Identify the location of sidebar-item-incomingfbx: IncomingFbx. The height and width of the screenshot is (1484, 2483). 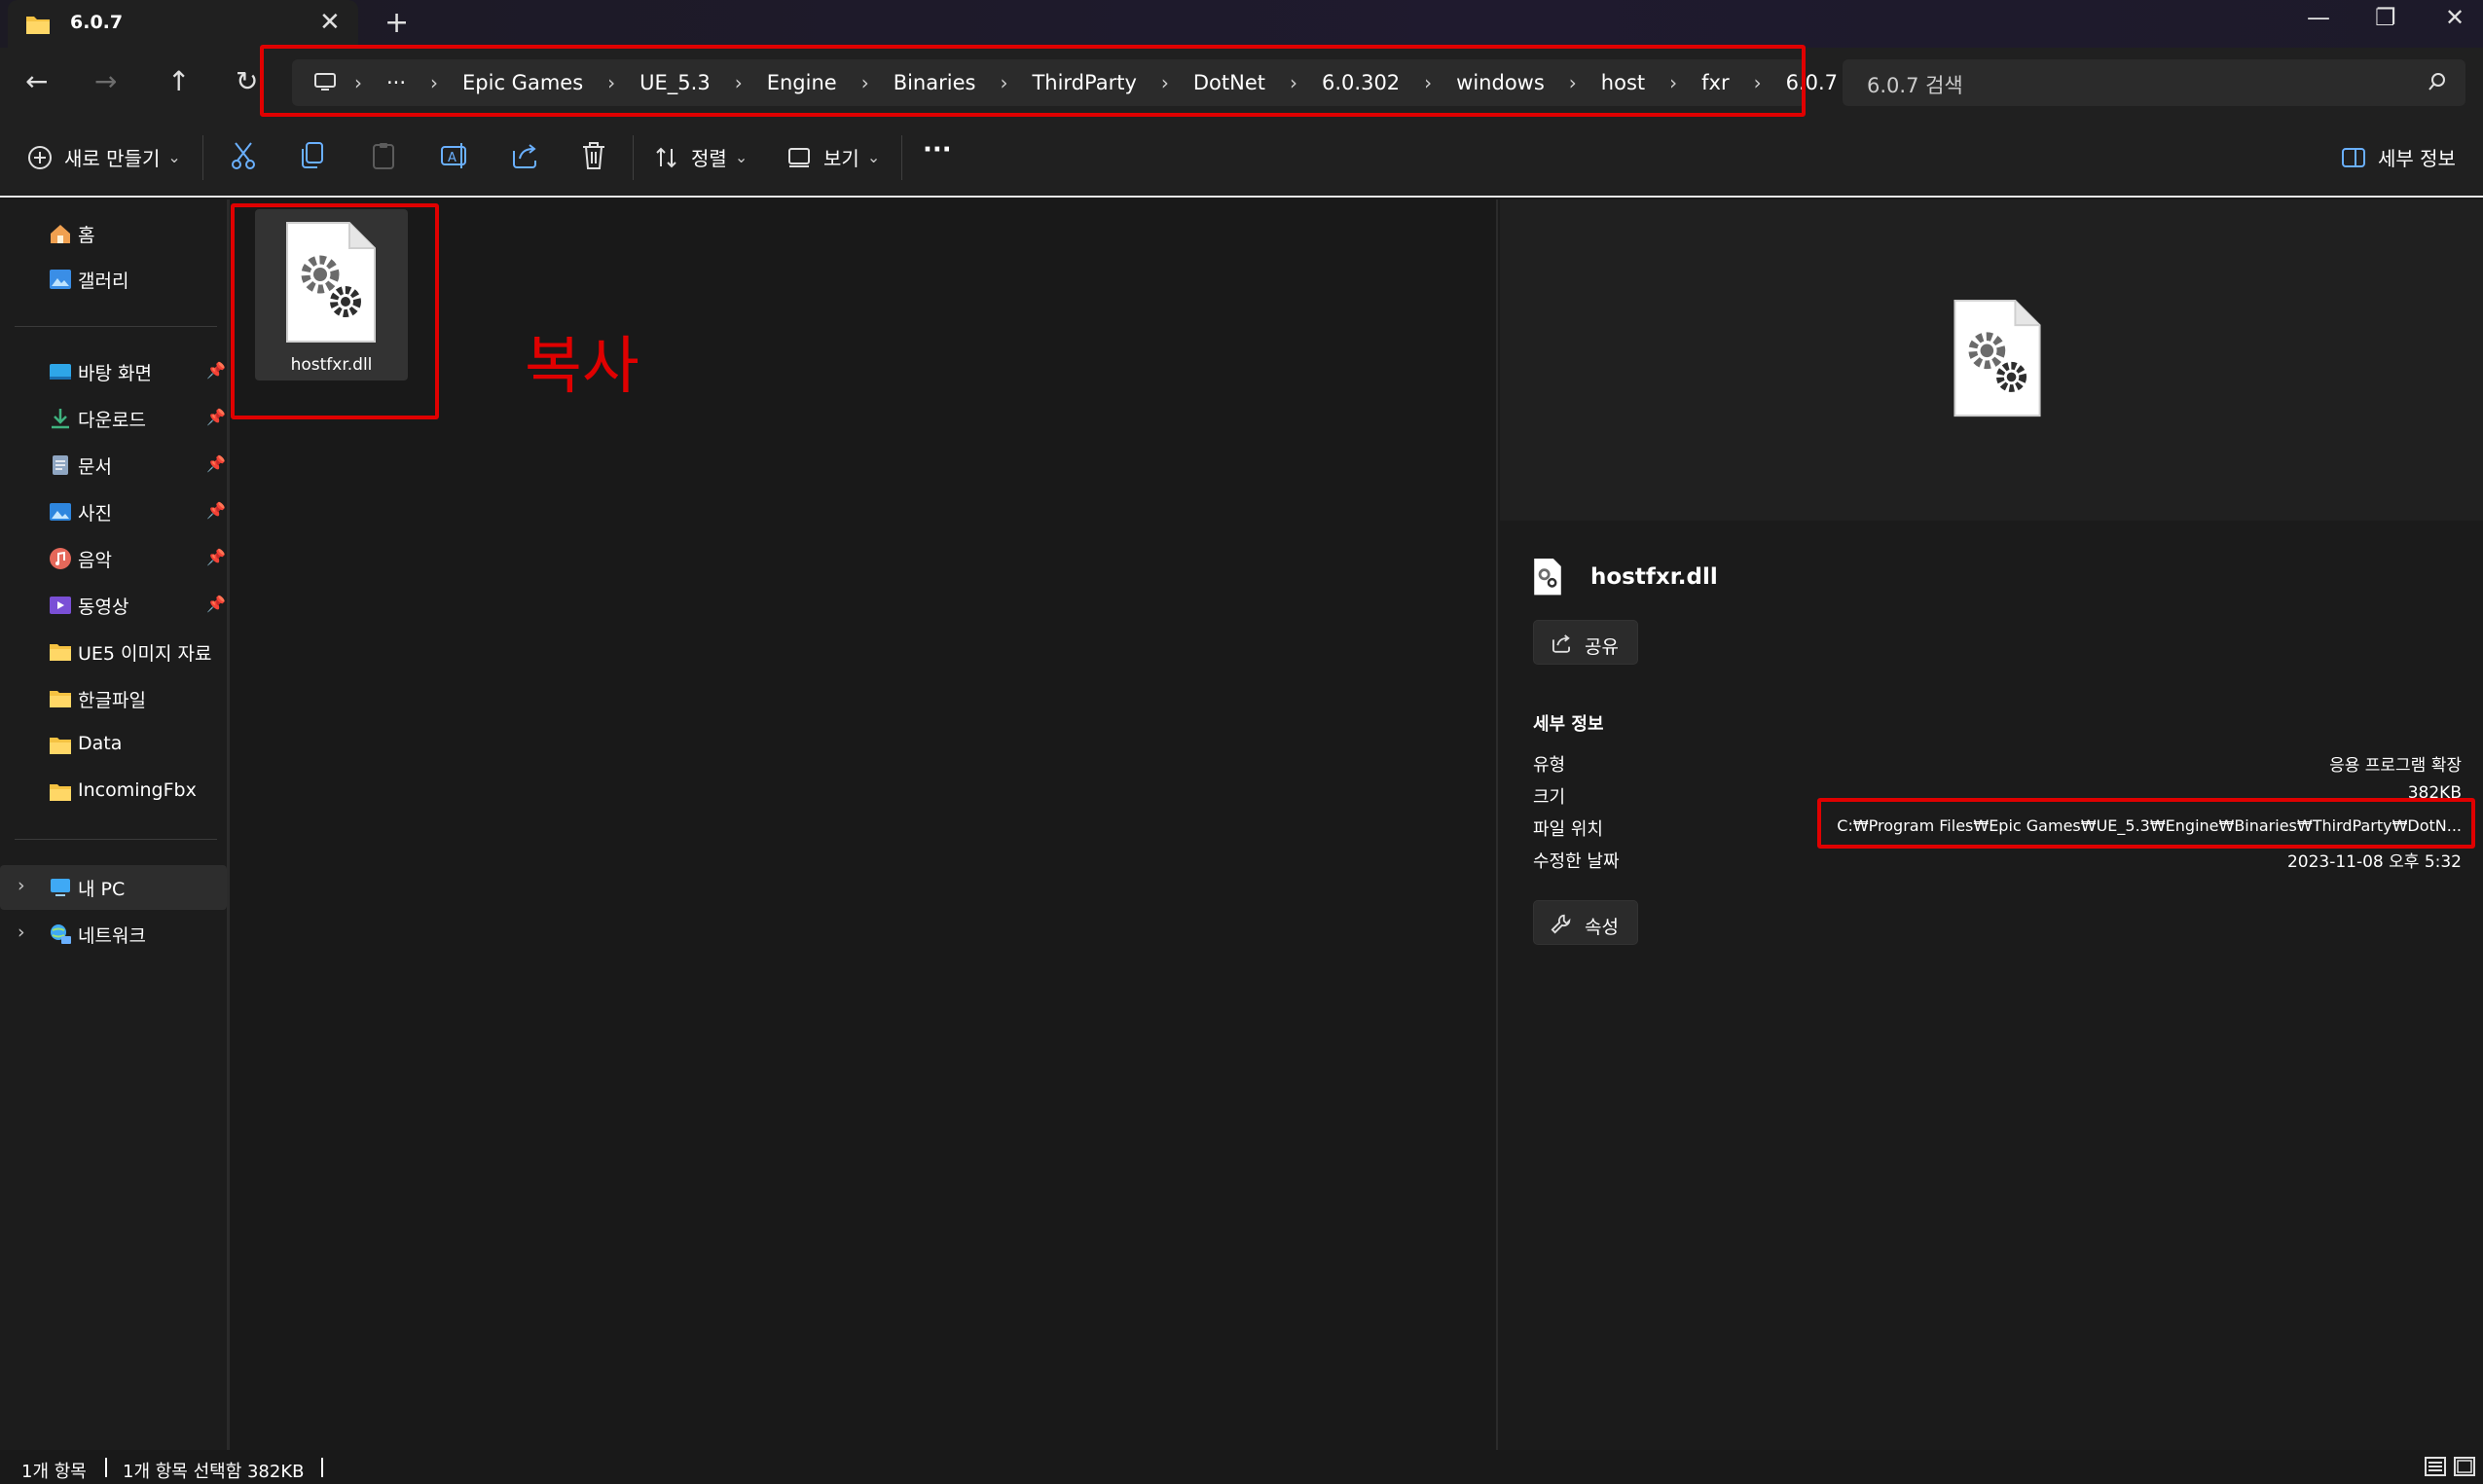
(113, 792).